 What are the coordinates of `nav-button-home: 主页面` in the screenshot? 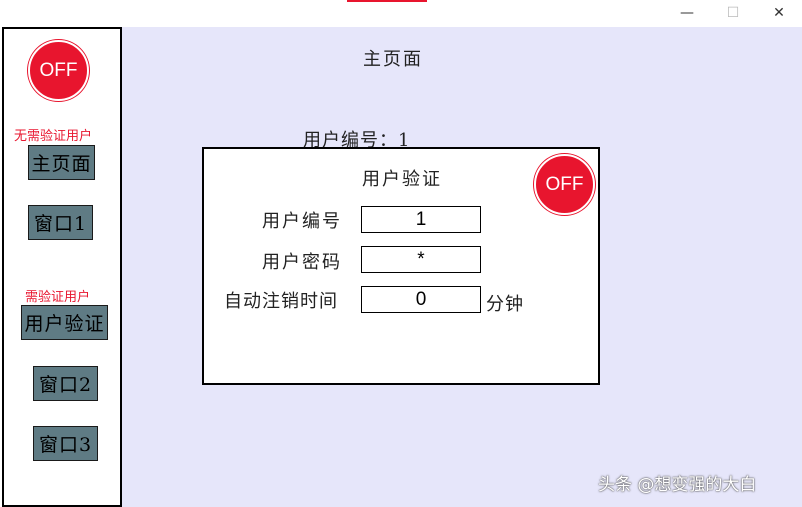 It's located at (61, 162).